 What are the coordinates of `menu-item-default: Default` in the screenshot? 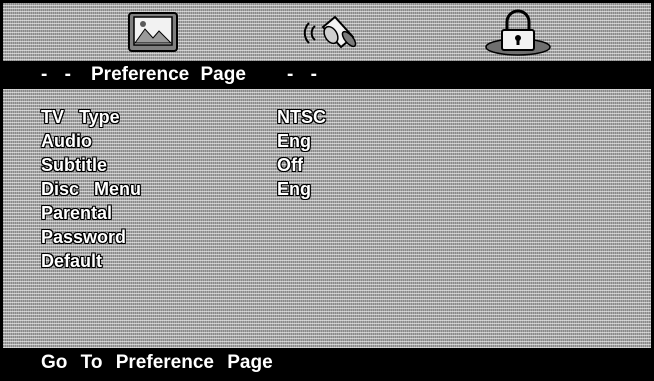 It's located at (327, 261).